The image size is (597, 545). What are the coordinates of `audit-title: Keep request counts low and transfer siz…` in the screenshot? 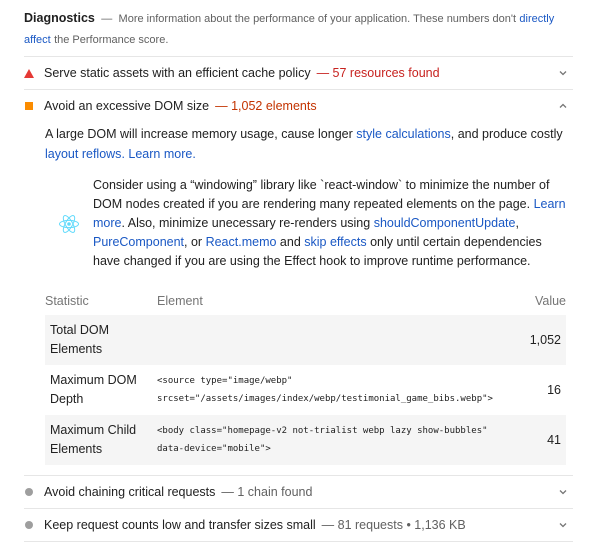 It's located at (180, 525).